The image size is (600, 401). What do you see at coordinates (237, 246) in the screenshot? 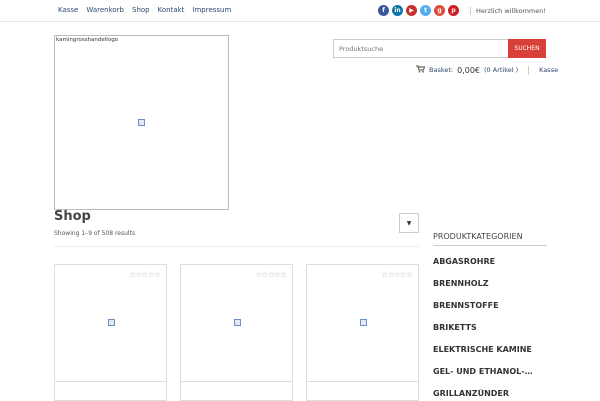
I see `divider` at bounding box center [237, 246].